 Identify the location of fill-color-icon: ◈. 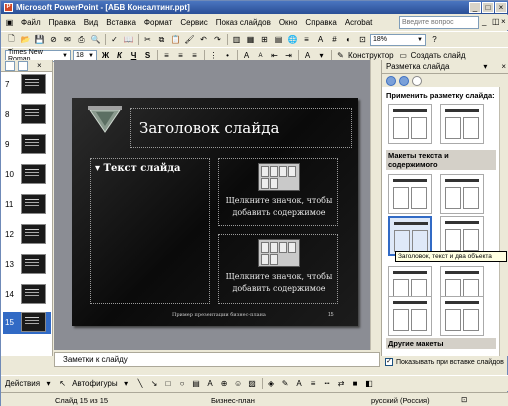
(271, 384).